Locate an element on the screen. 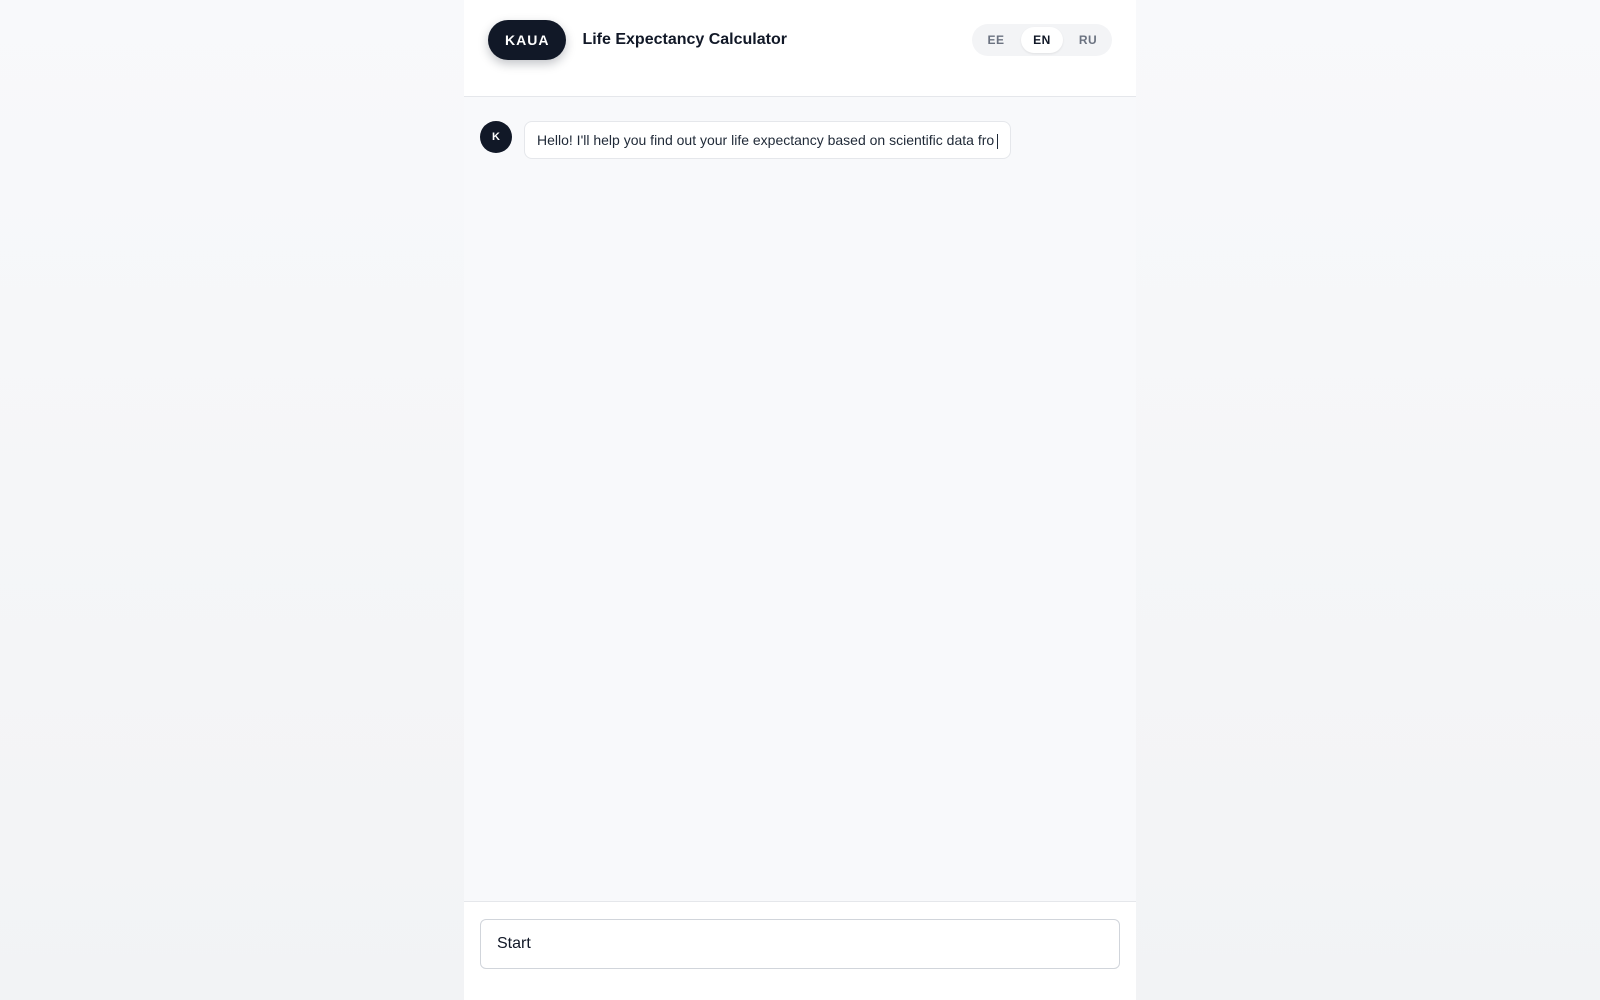  footer is located at coordinates (800, 950).